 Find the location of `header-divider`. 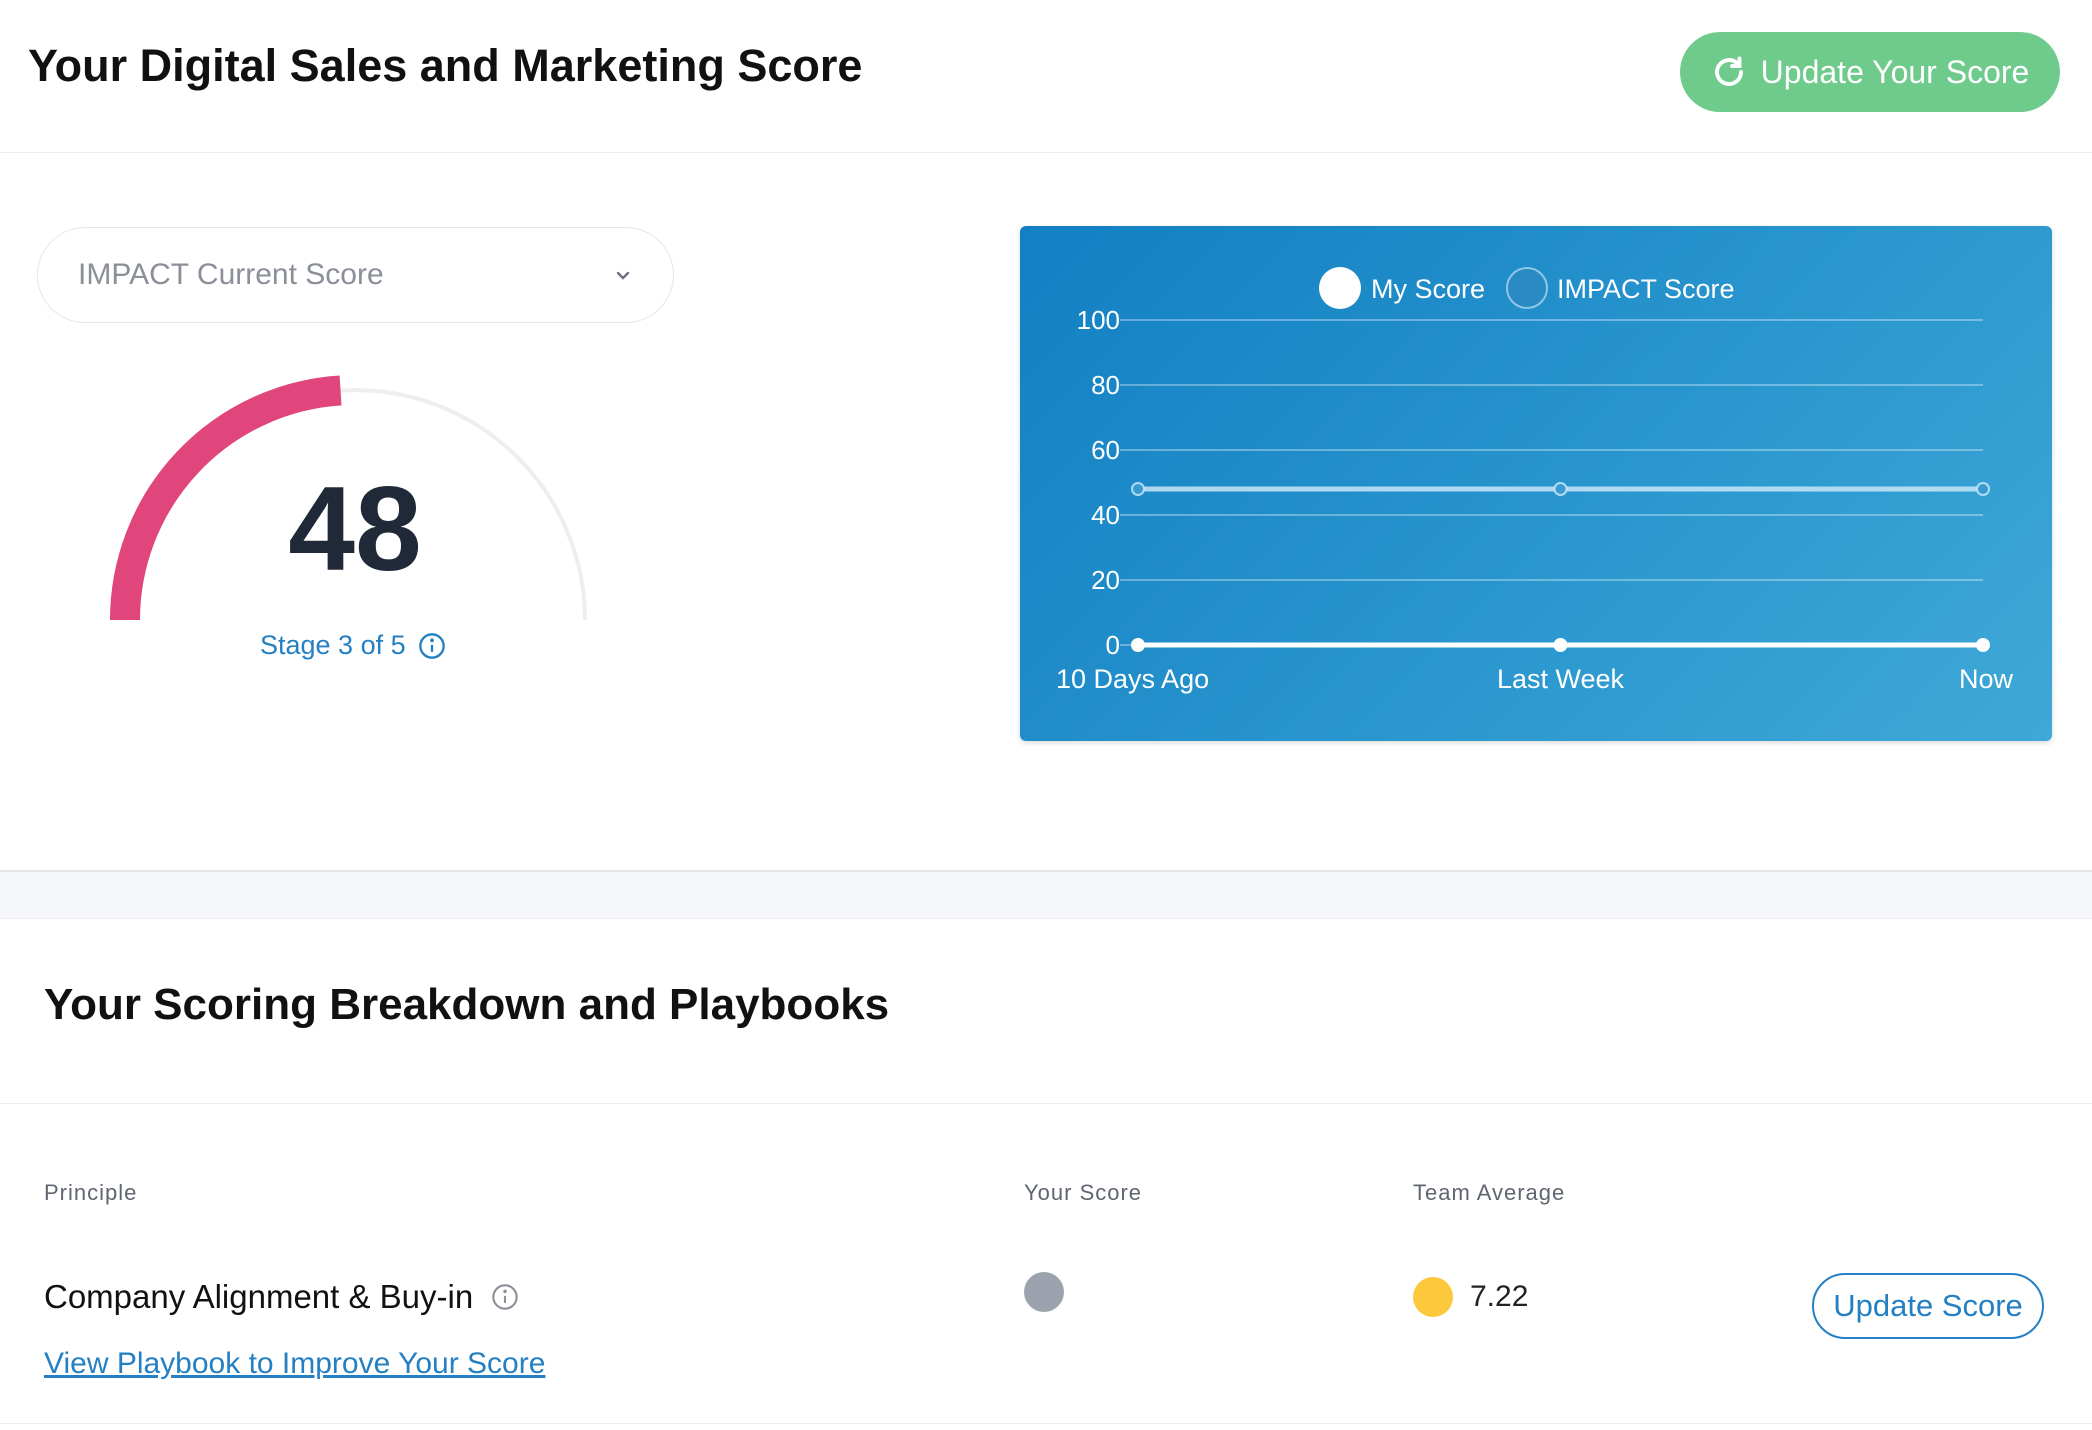

header-divider is located at coordinates (1046, 152).